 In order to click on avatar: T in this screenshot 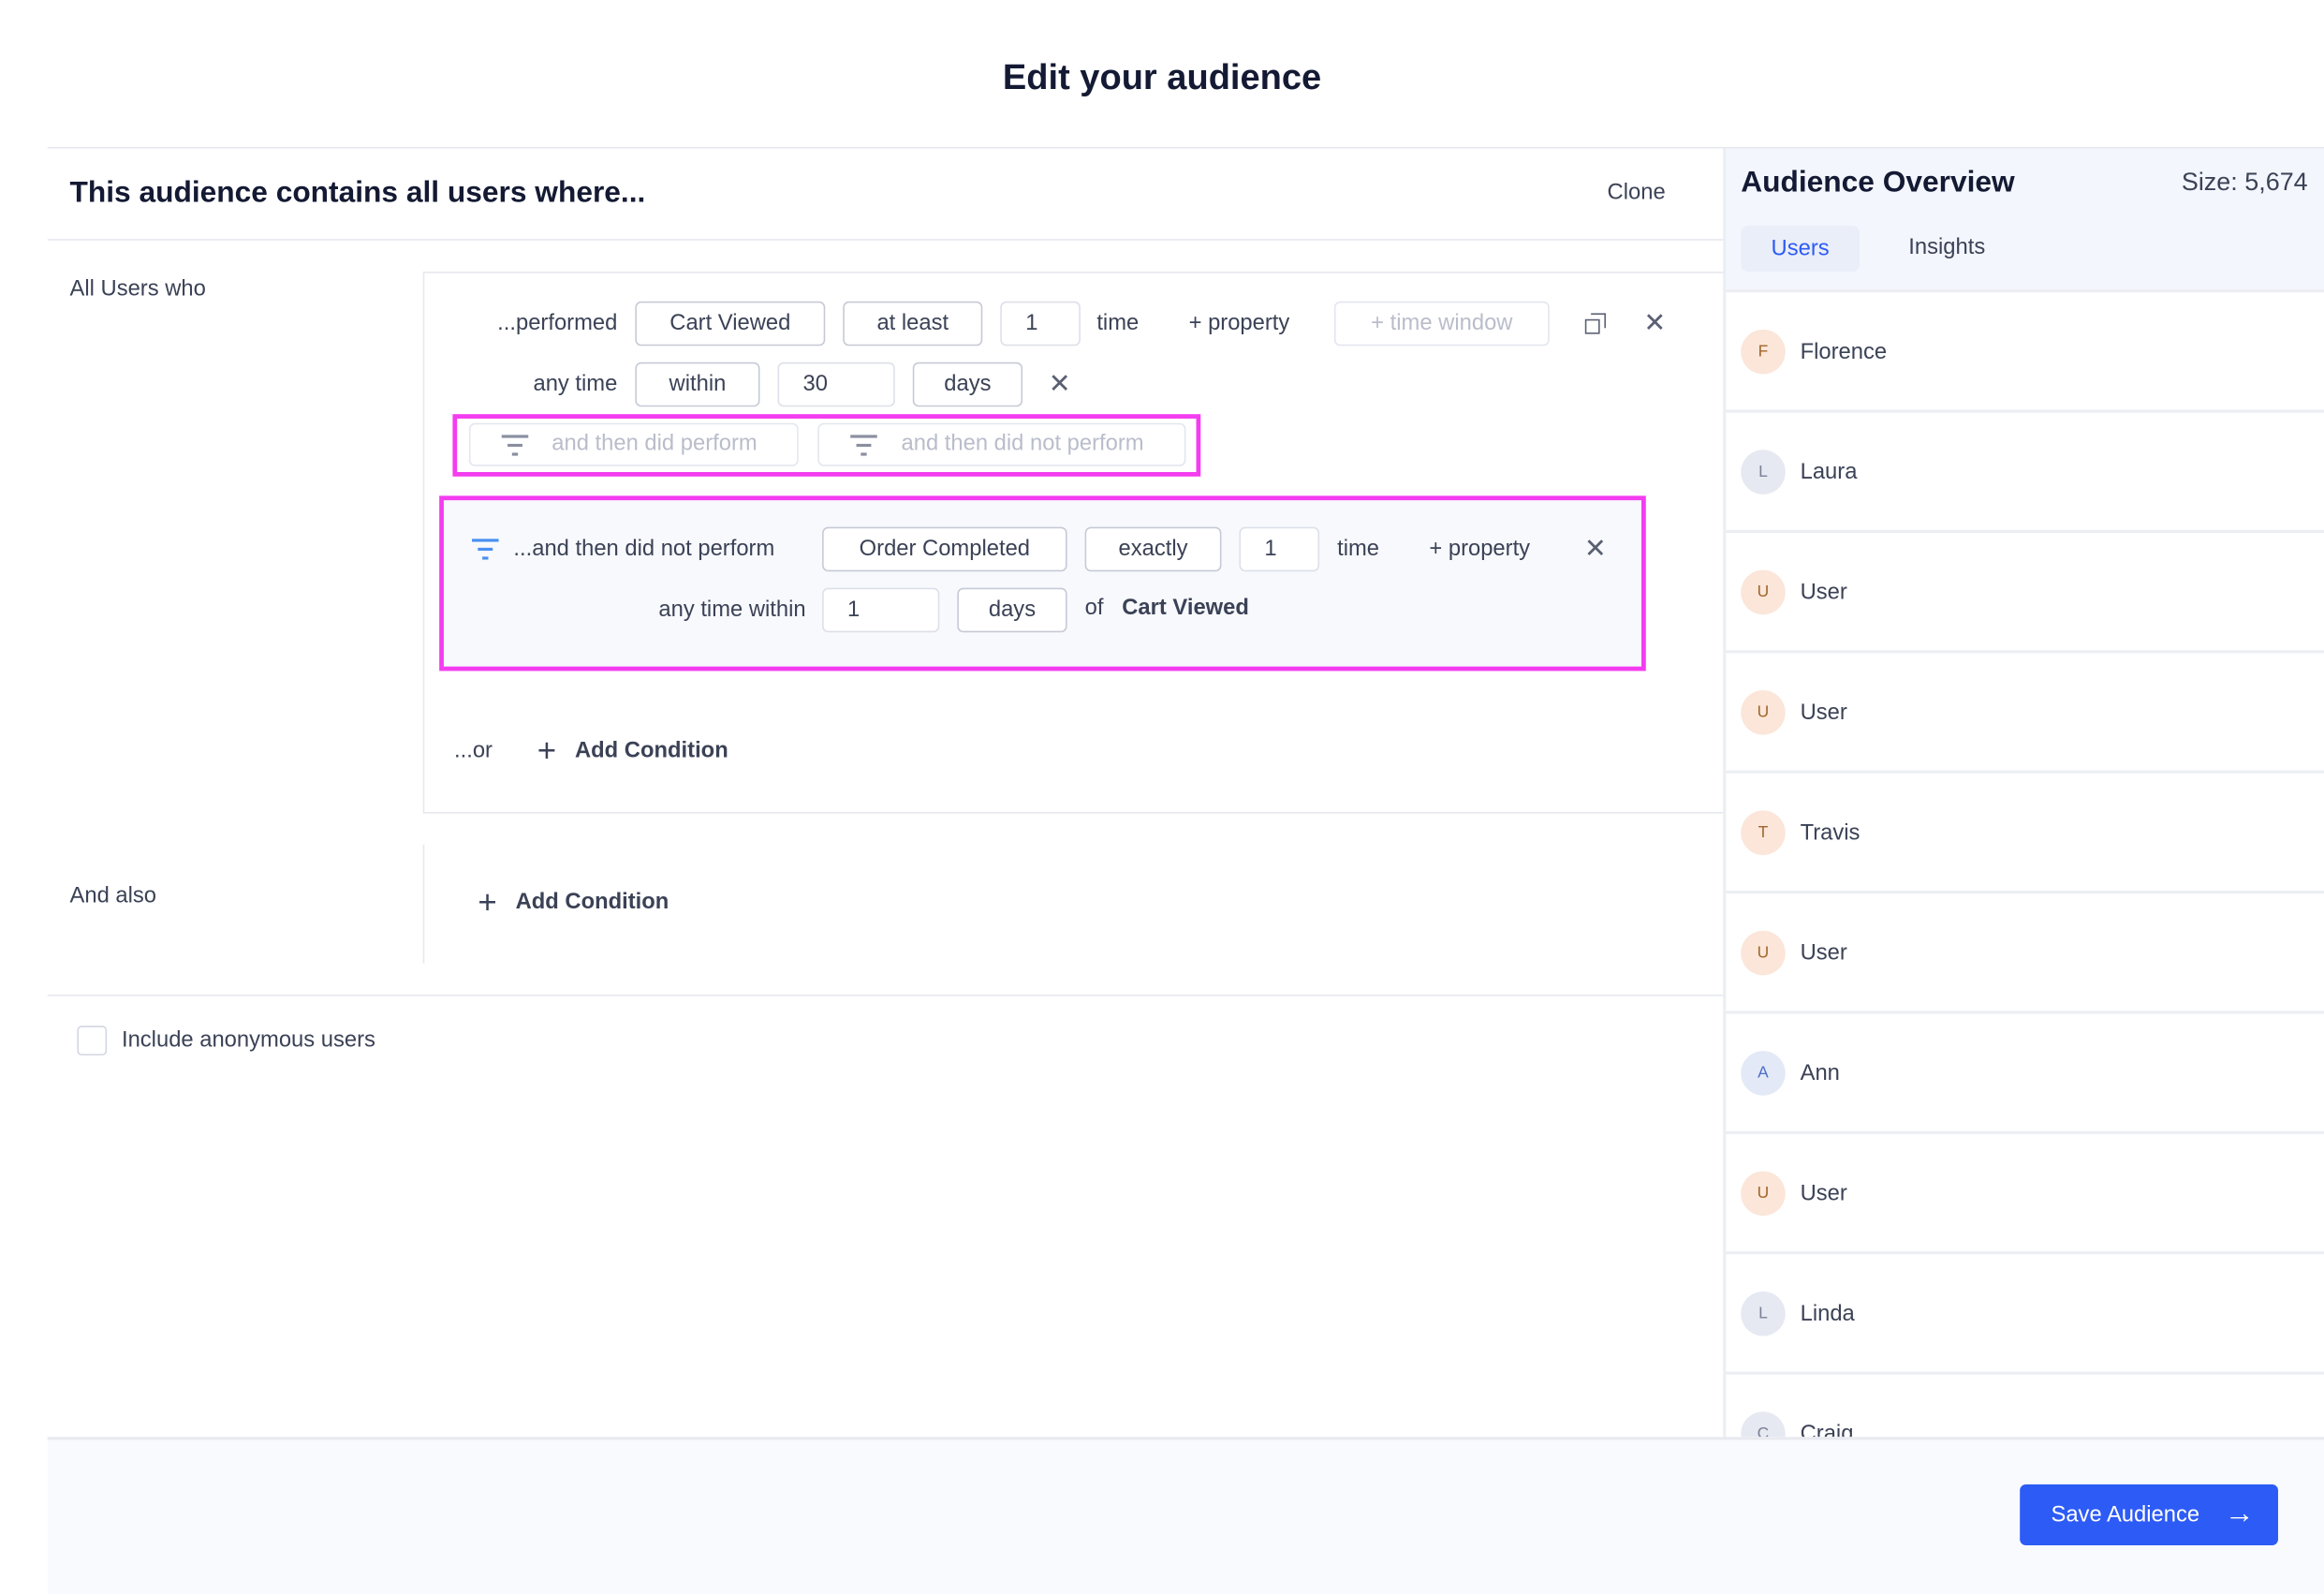, I will do `click(1763, 833)`.